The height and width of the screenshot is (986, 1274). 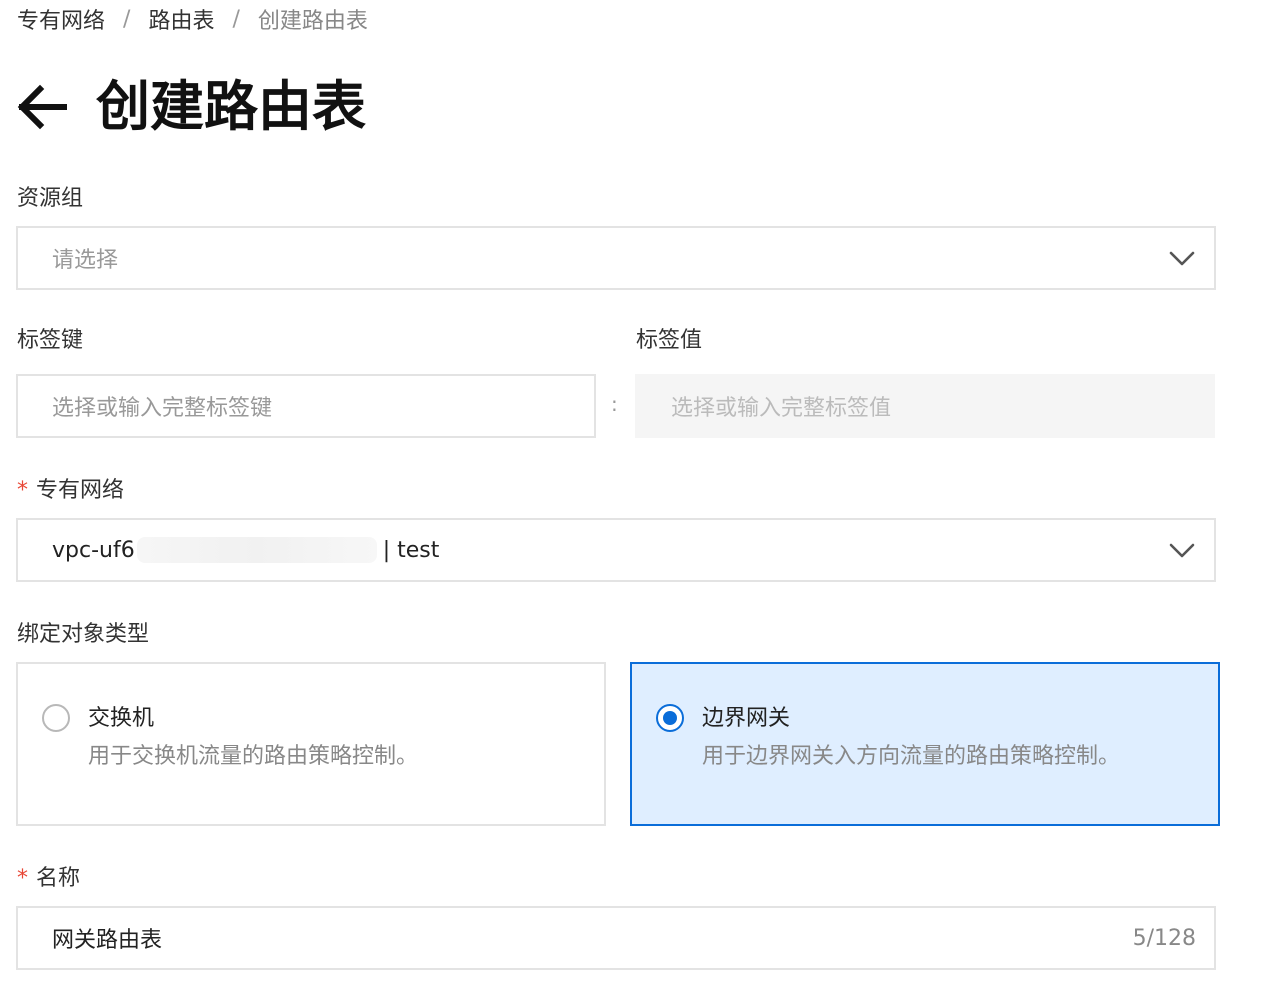 What do you see at coordinates (231, 106) in the screenshot?
I see `page-title: 创建路由表` at bounding box center [231, 106].